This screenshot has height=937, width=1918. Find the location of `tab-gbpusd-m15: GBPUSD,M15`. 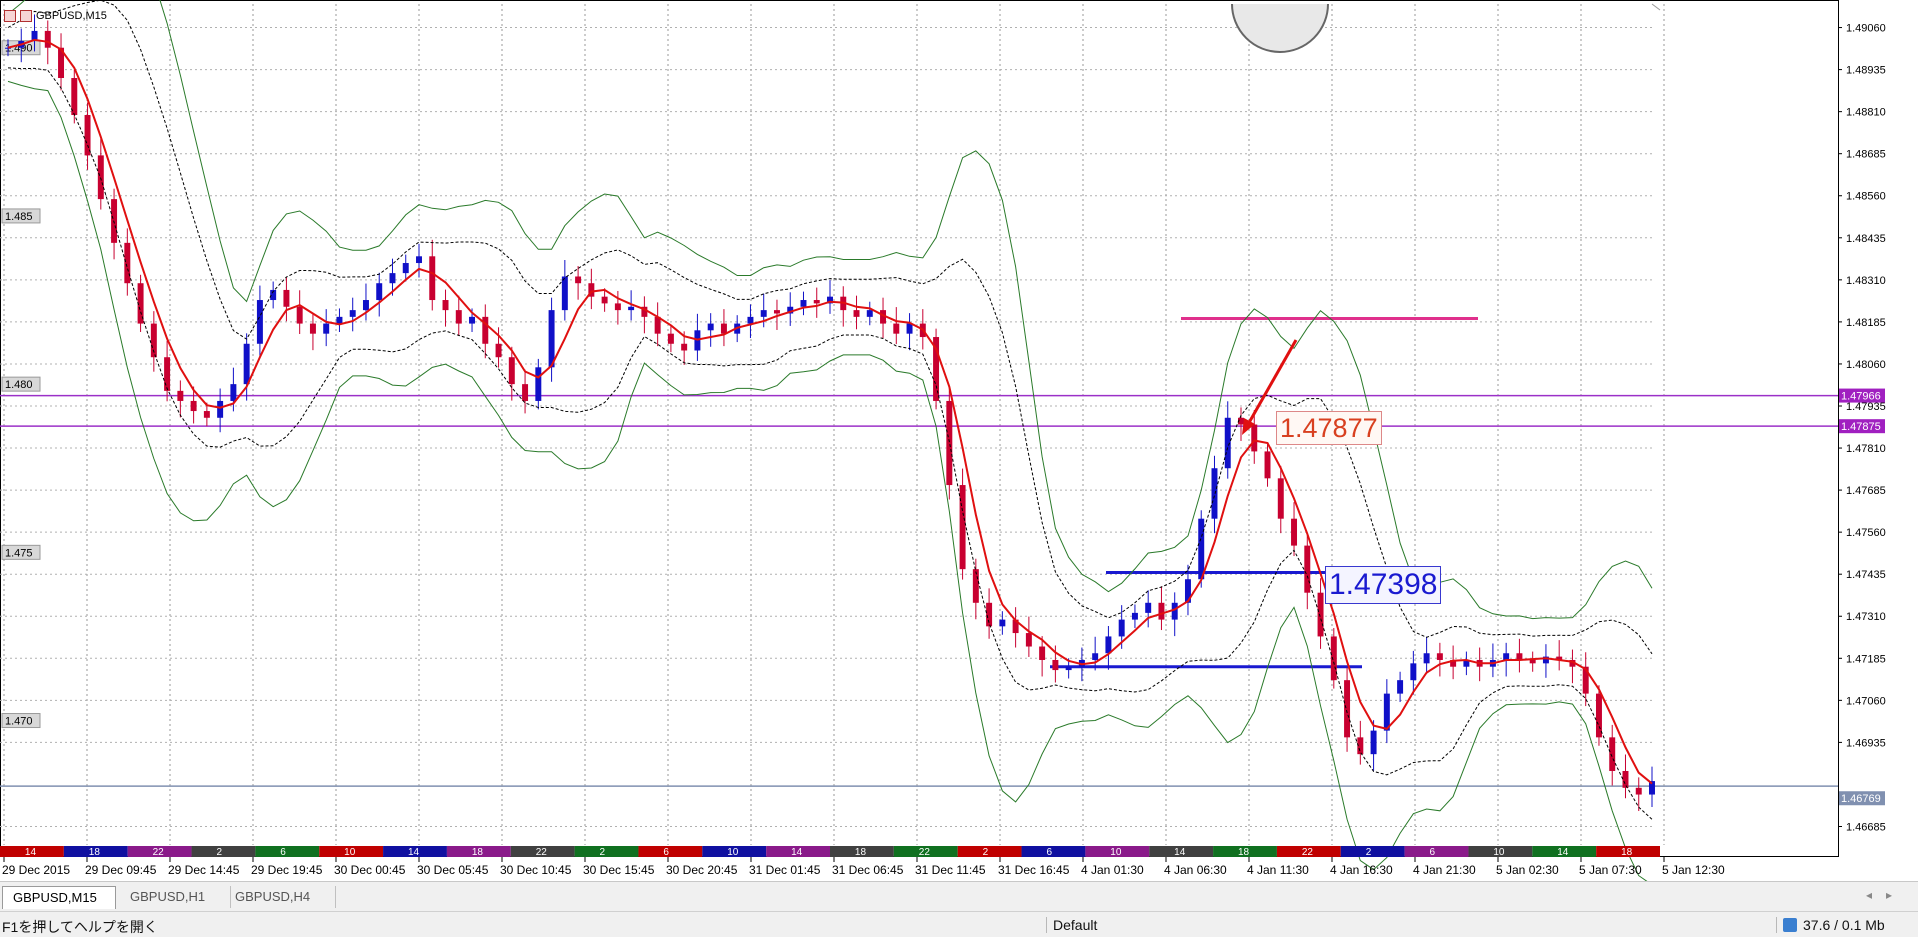

tab-gbpusd-m15: GBPUSD,M15 is located at coordinates (59, 897).